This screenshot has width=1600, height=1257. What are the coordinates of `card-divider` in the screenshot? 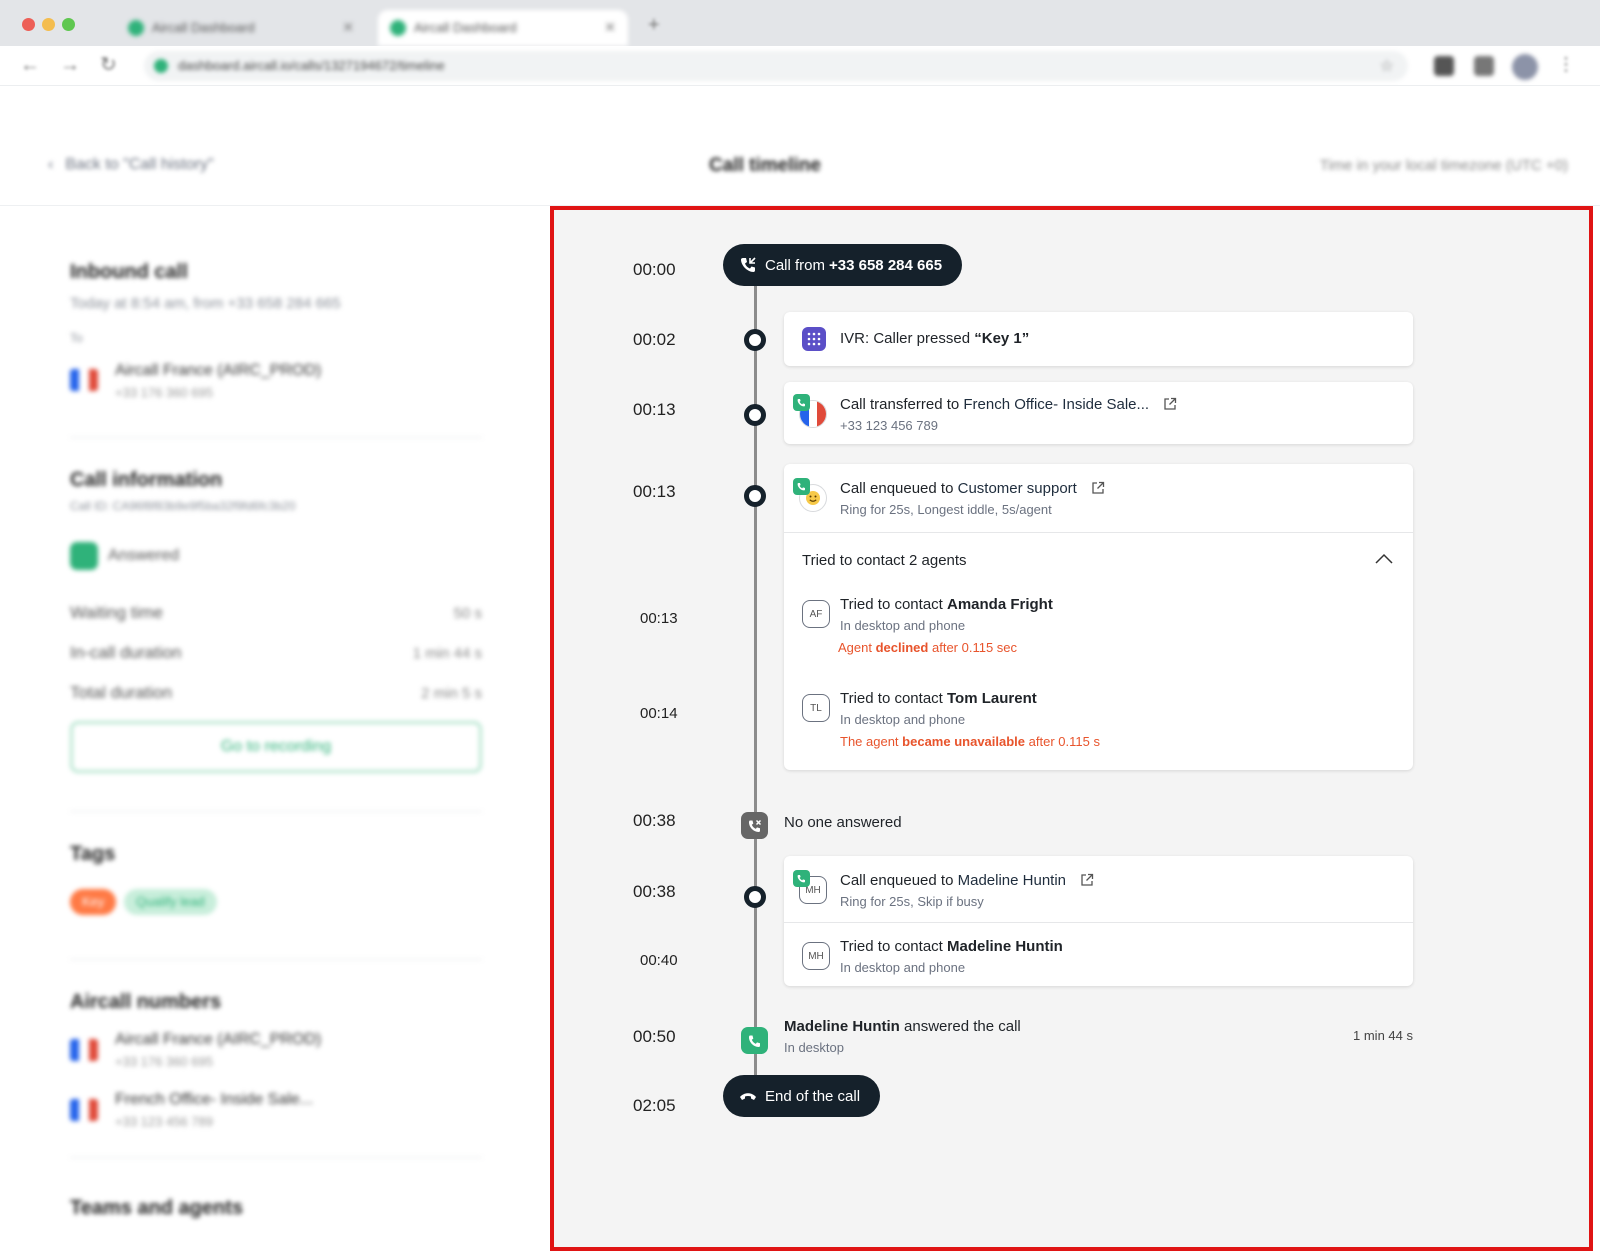 It's located at (1098, 922).